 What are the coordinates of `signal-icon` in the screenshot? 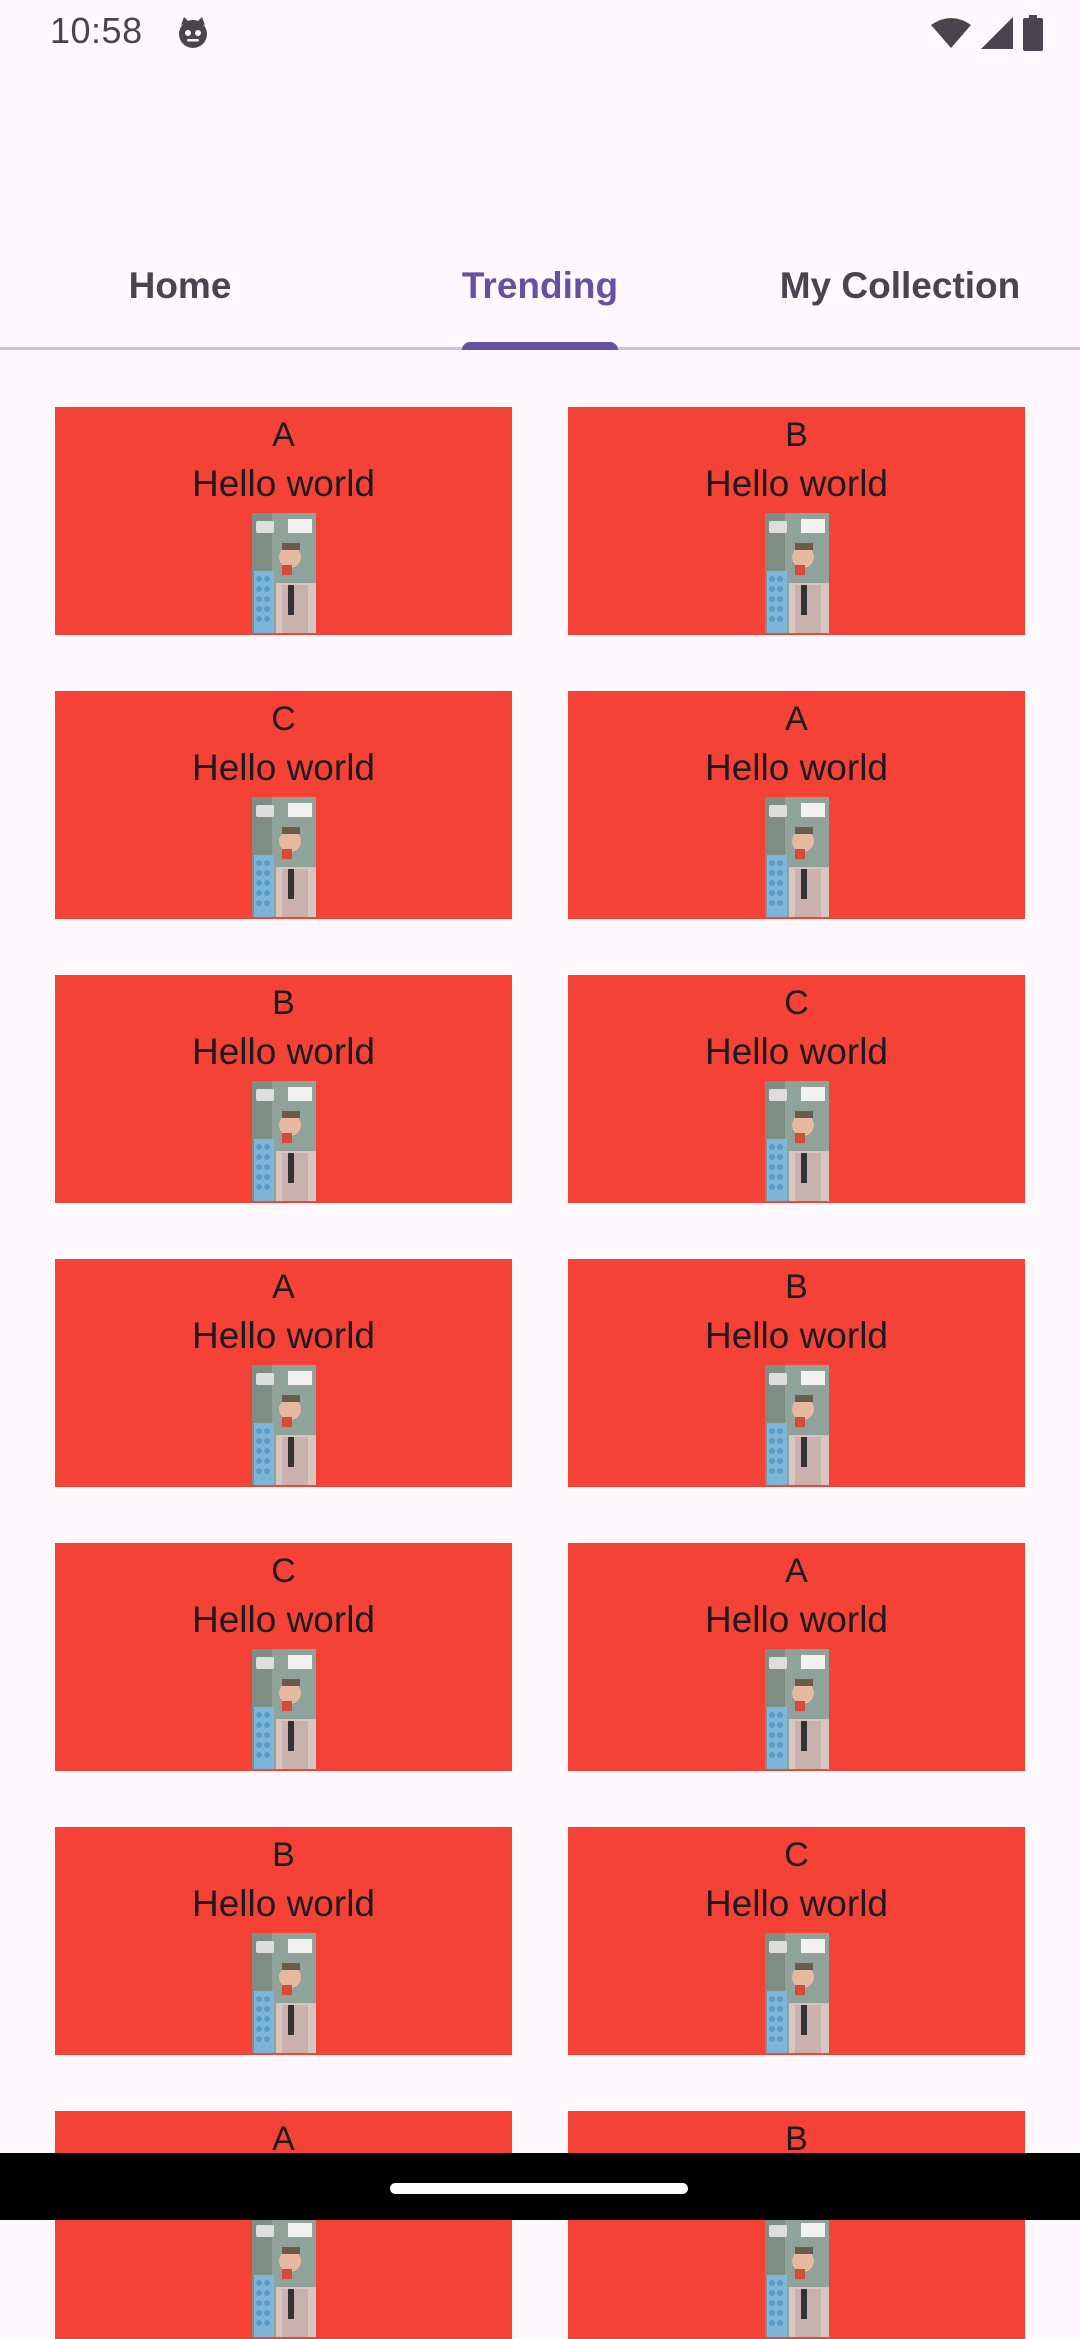 It's located at (997, 33).